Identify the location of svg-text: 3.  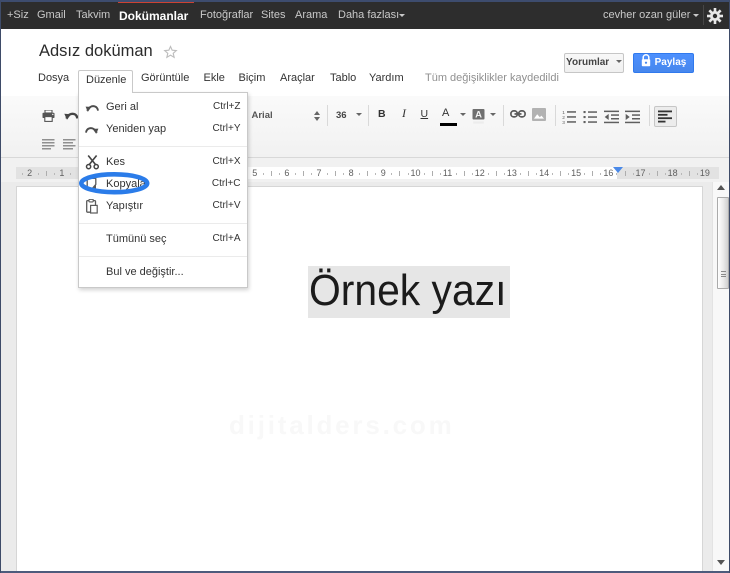
(563, 122).